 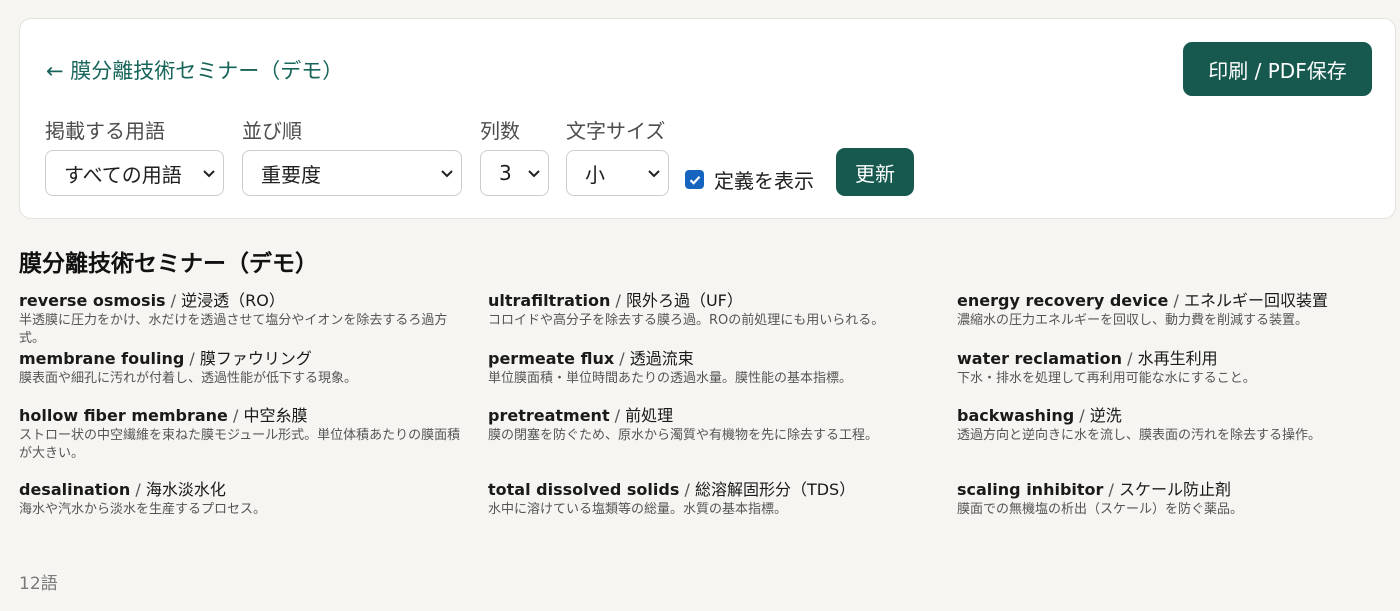 I want to click on term-heading: hollow fiber membrane / 中空糸膜, so click(x=243, y=416).